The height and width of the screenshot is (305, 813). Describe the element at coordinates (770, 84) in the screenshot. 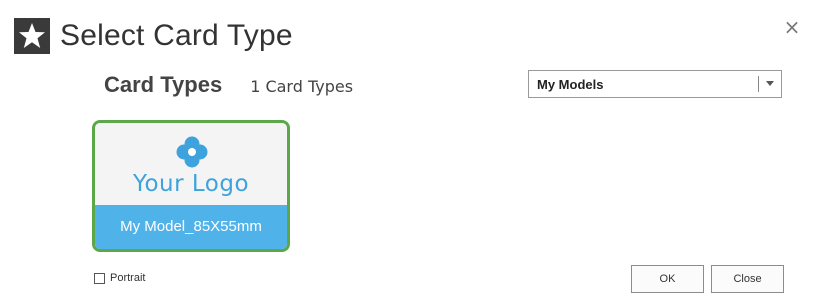

I see `chevron-down-icon` at that location.